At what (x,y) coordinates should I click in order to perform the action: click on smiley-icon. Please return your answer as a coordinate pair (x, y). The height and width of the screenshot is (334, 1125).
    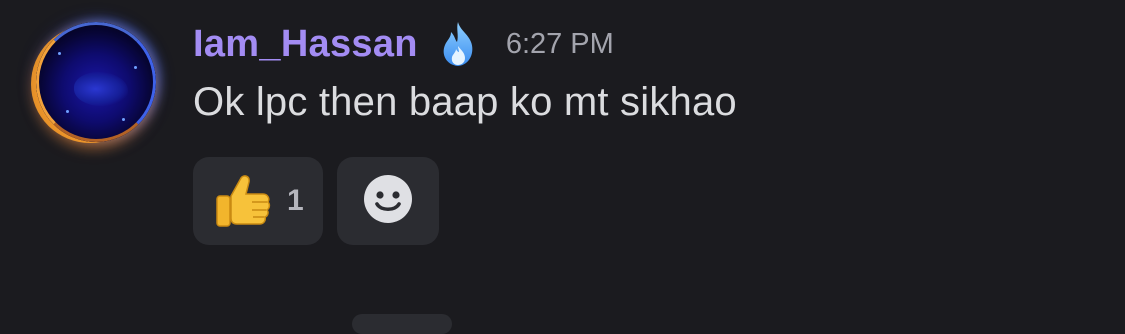
    Looking at the image, I should click on (388, 201).